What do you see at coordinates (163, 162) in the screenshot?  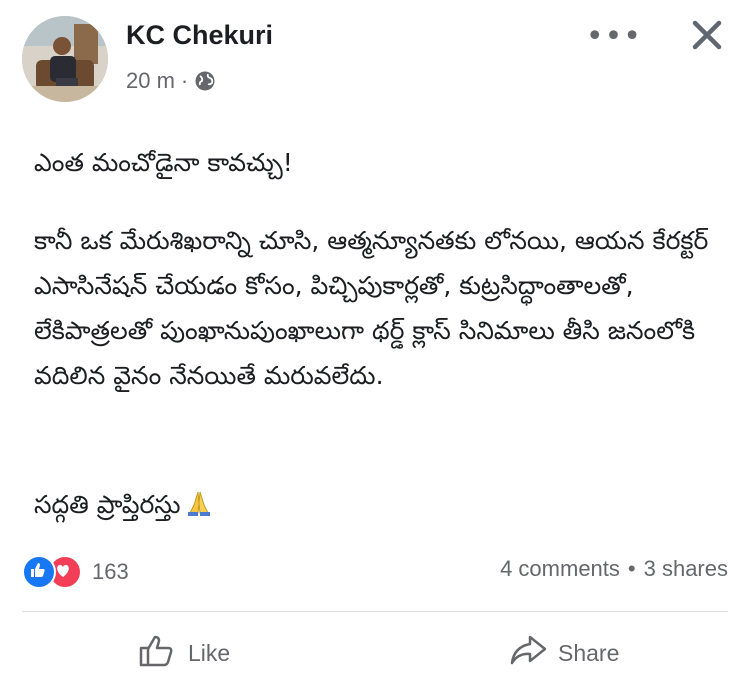 I see `post-paragraph: ఎంత మంచోడైనా కావచ్చు!` at bounding box center [163, 162].